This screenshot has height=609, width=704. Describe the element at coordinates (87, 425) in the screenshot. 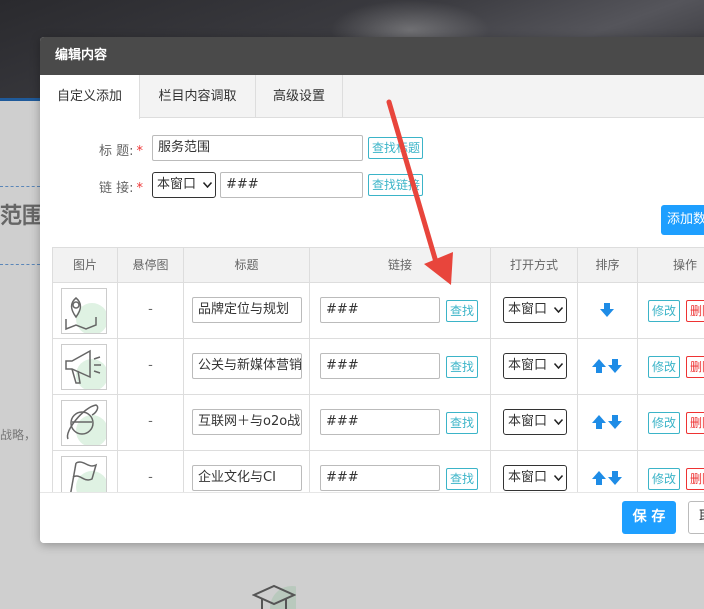

I see `internet-explorer-icon` at that location.